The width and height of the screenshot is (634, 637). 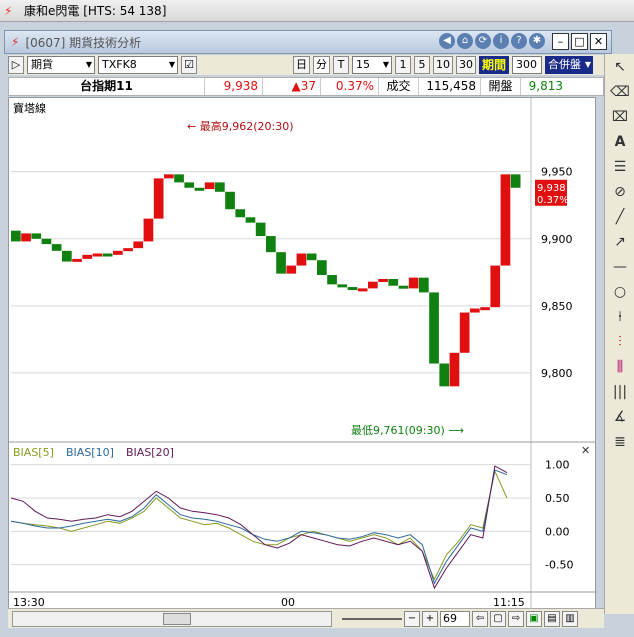 What do you see at coordinates (552, 618) in the screenshot?
I see `save-icon: ▤` at bounding box center [552, 618].